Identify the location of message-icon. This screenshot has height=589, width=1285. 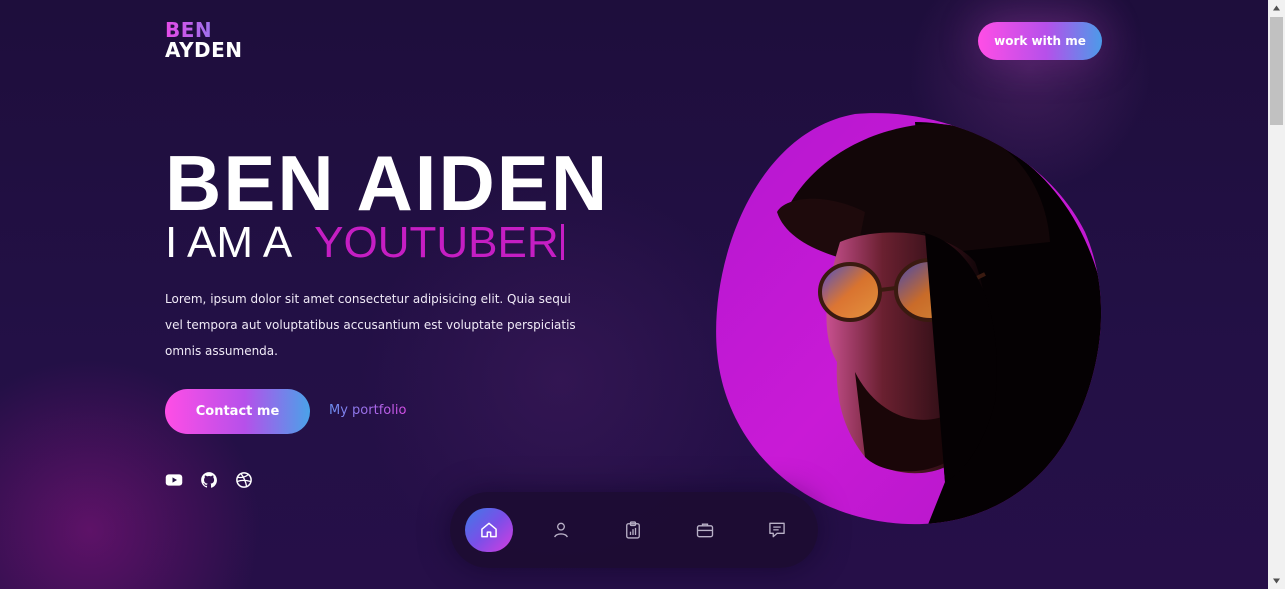
(777, 530).